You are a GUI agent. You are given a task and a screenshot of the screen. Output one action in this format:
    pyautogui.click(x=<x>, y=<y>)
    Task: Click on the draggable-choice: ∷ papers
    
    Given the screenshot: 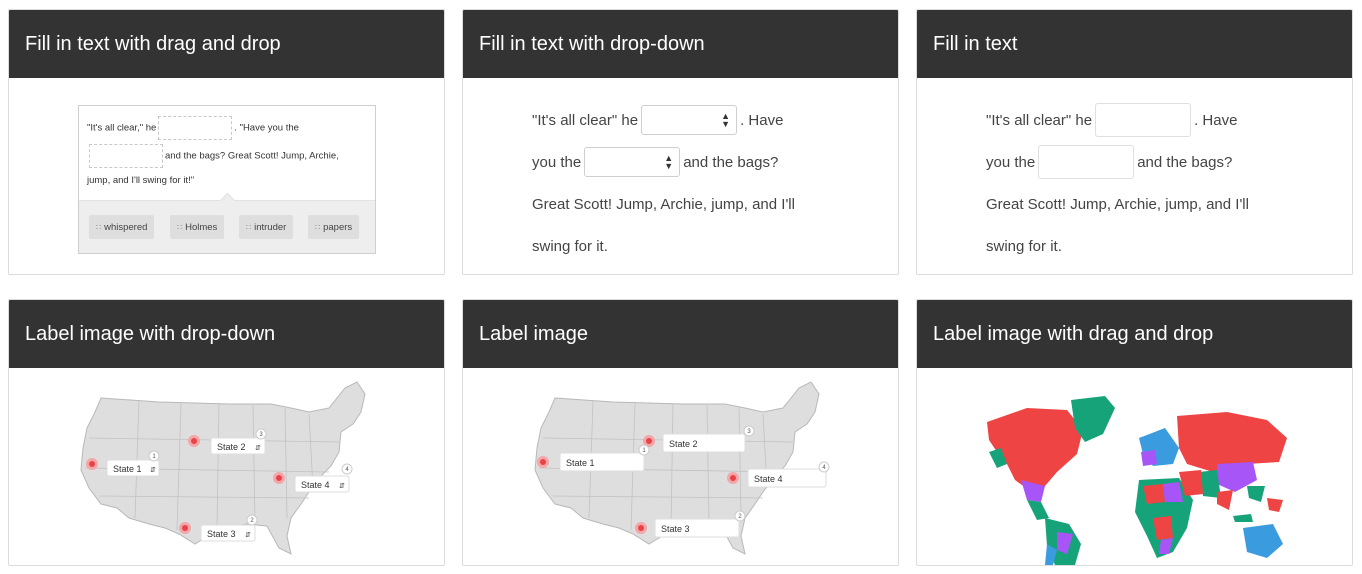 What is the action you would take?
    pyautogui.click(x=334, y=227)
    